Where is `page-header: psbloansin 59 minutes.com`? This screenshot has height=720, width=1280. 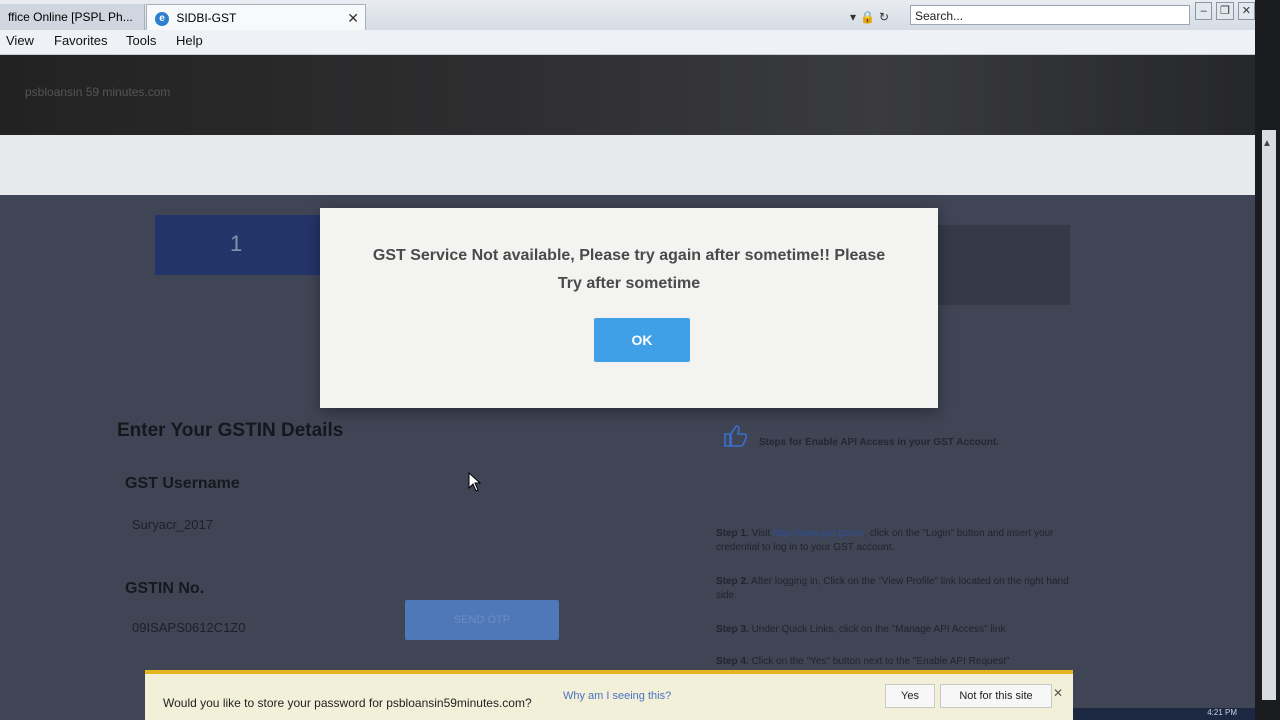 page-header: psbloansin 59 minutes.com is located at coordinates (627, 95).